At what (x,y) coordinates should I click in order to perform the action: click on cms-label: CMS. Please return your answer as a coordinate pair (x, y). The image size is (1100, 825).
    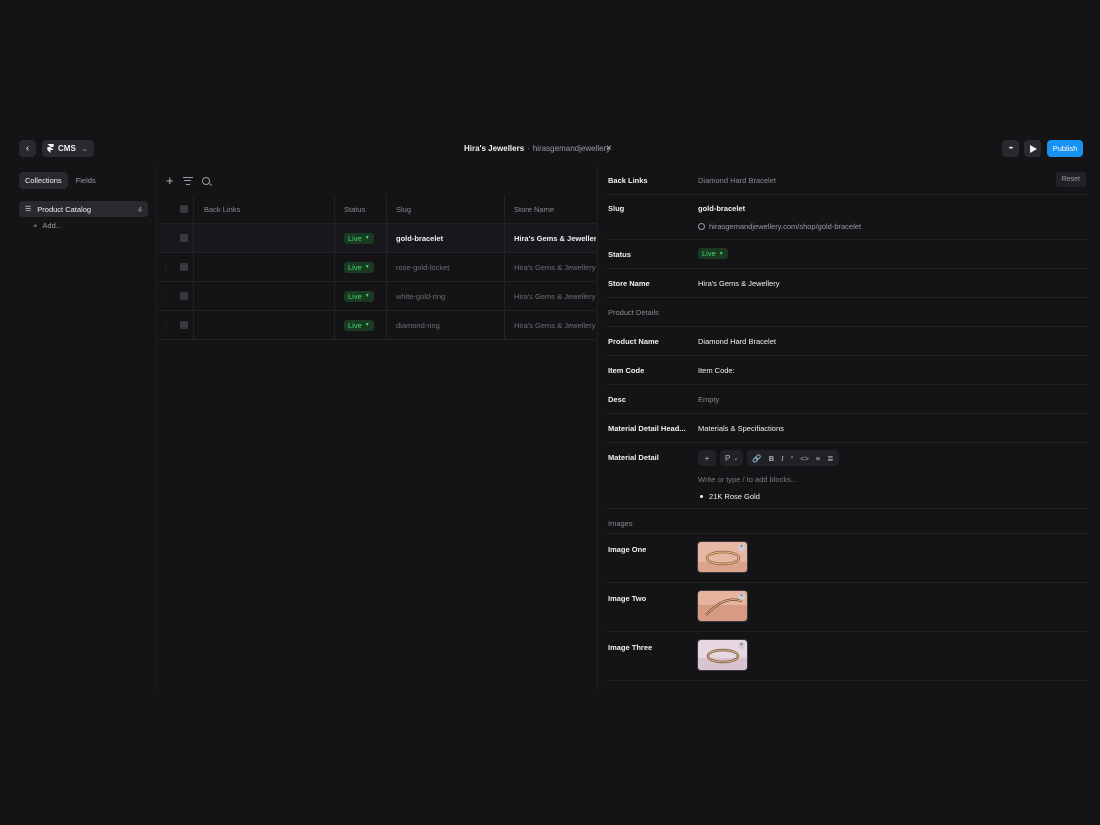
    Looking at the image, I should click on (67, 148).